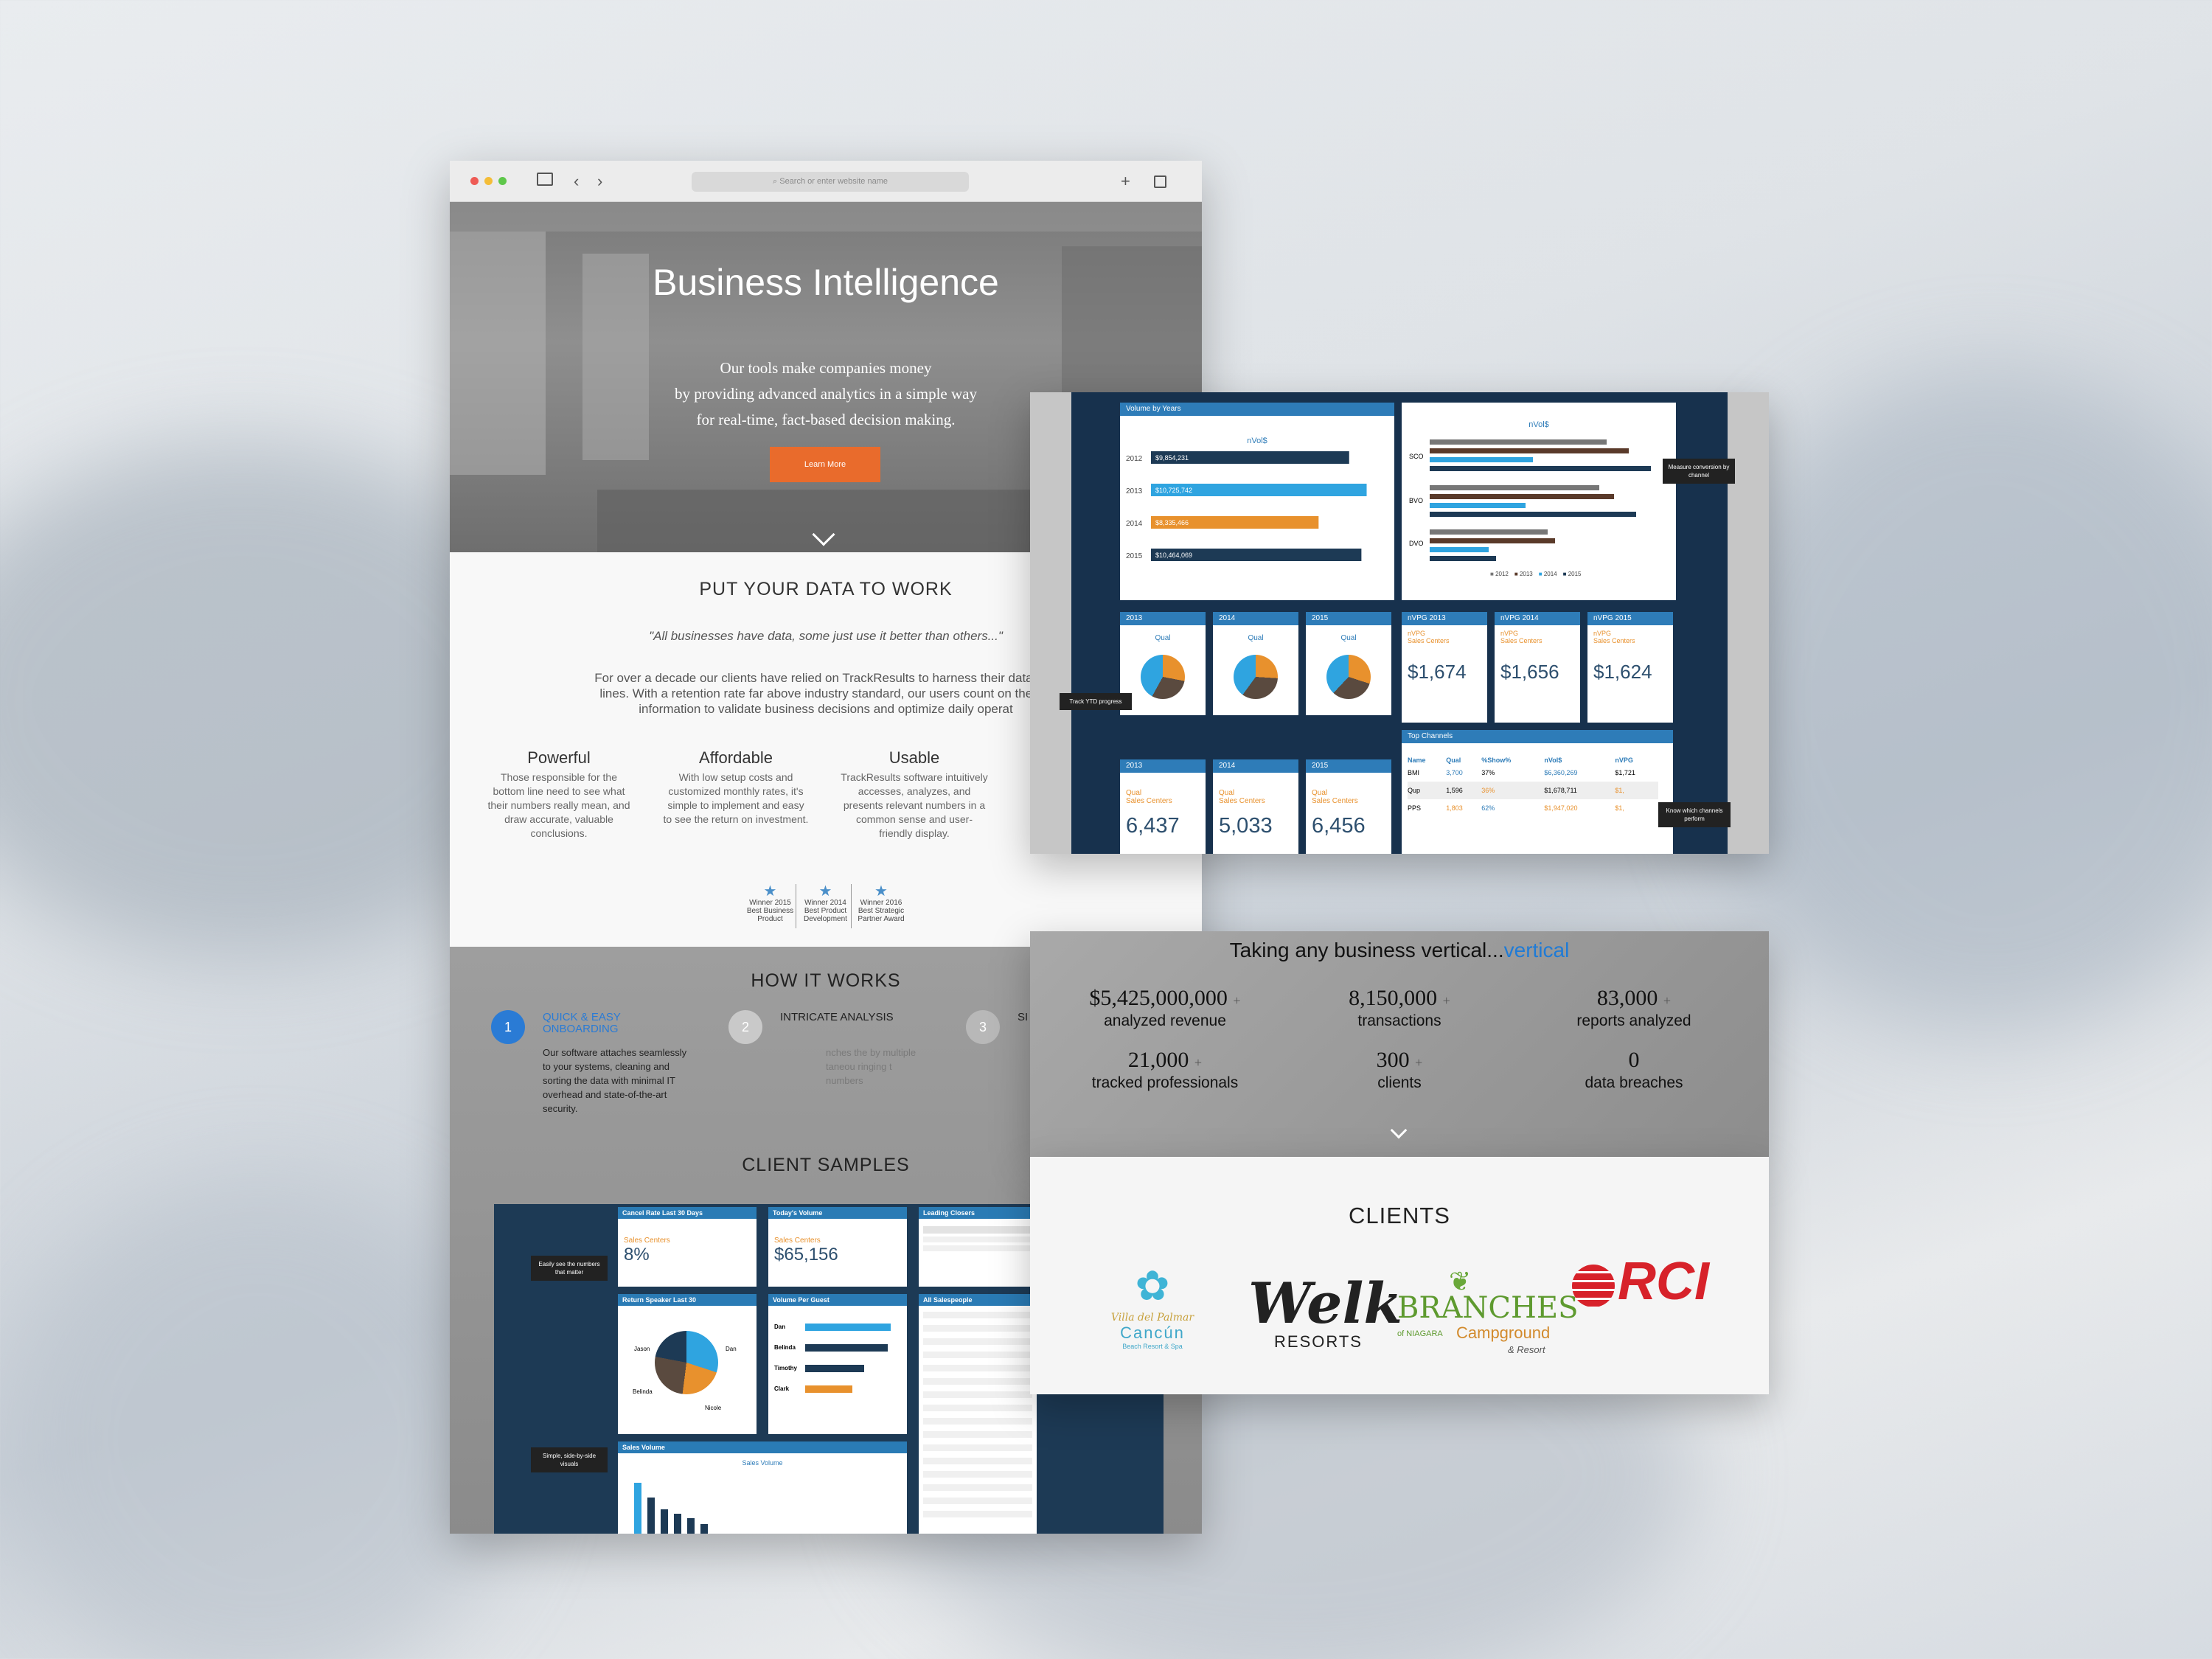 This screenshot has height=1659, width=2212. What do you see at coordinates (502, 181) in the screenshot?
I see `maximize-window-button` at bounding box center [502, 181].